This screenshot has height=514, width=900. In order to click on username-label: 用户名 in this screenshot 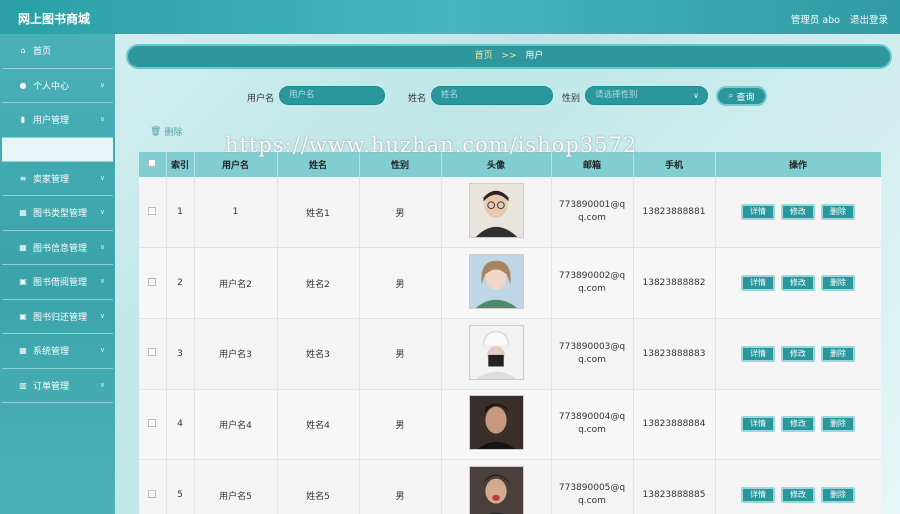, I will do `click(261, 99)`.